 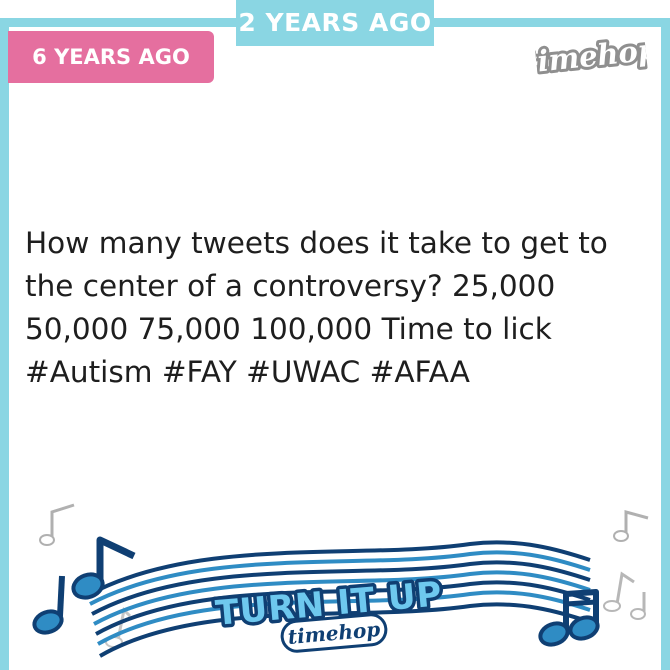 I want to click on years-ago-left-tab: 6 YEARS AGO, so click(x=111, y=57).